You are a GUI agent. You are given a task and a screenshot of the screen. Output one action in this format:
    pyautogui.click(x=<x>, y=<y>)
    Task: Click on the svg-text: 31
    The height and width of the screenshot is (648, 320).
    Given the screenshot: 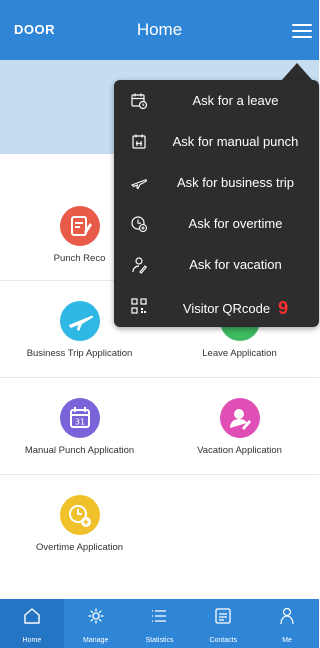 What is the action you would take?
    pyautogui.click(x=79, y=422)
    